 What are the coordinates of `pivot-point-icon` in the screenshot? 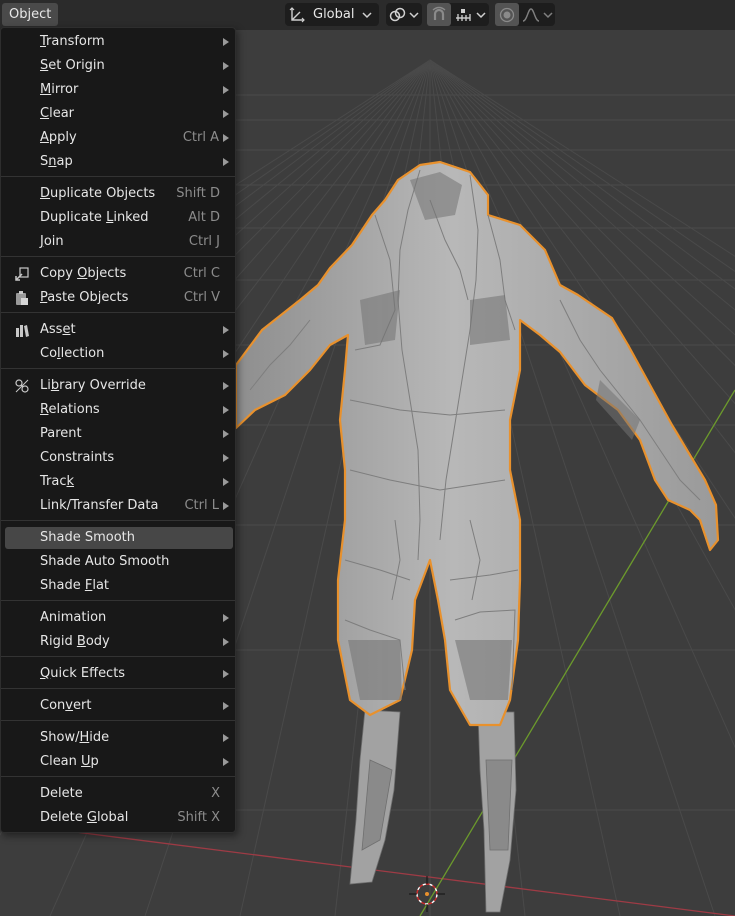 It's located at (397, 14).